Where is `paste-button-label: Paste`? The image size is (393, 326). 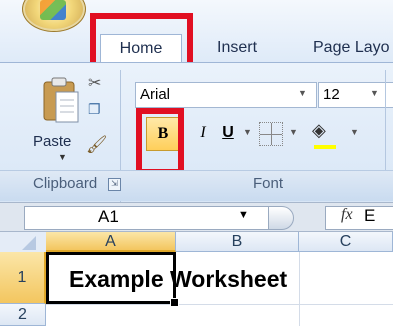
paste-button-label: Paste is located at coordinates (52, 141).